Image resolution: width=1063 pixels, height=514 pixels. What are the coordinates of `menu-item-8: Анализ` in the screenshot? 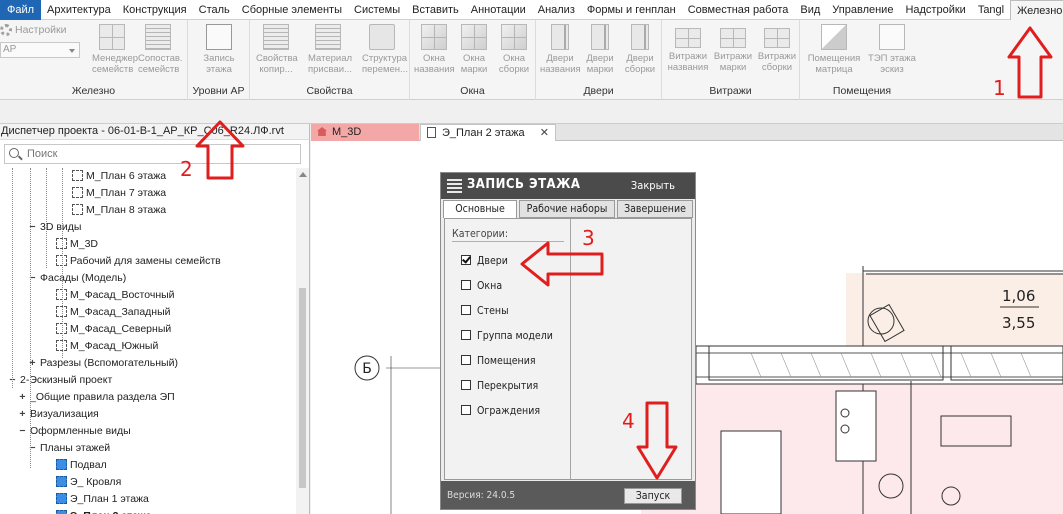 It's located at (556, 10).